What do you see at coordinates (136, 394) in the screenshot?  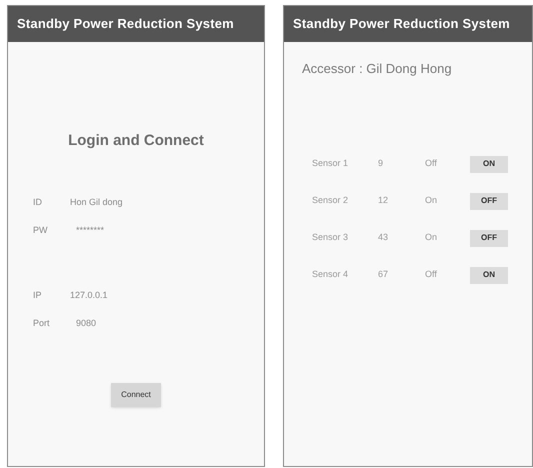 I see `connect-button: Connect` at bounding box center [136, 394].